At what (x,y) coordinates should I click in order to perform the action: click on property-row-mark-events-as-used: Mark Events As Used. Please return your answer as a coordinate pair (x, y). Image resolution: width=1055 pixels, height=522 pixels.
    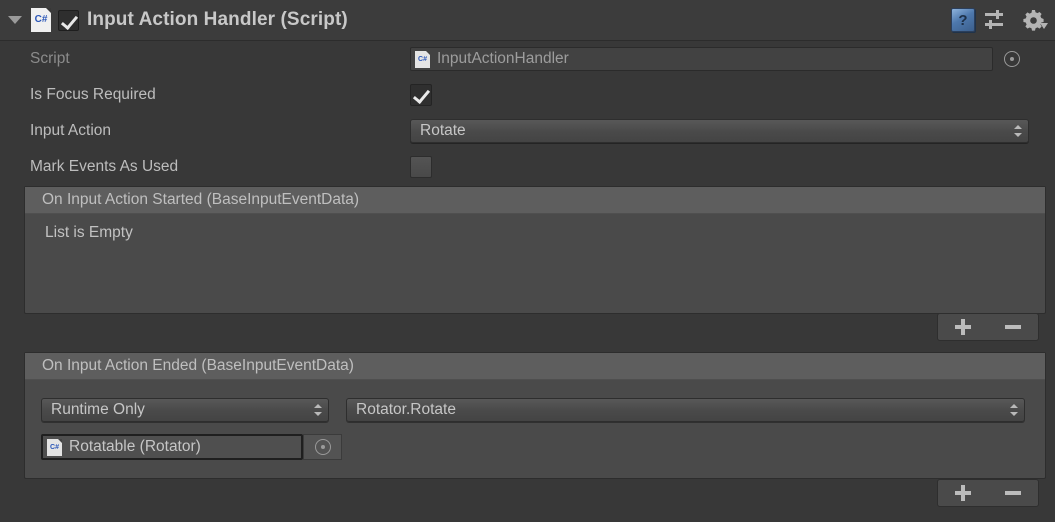
    Looking at the image, I should click on (527, 167).